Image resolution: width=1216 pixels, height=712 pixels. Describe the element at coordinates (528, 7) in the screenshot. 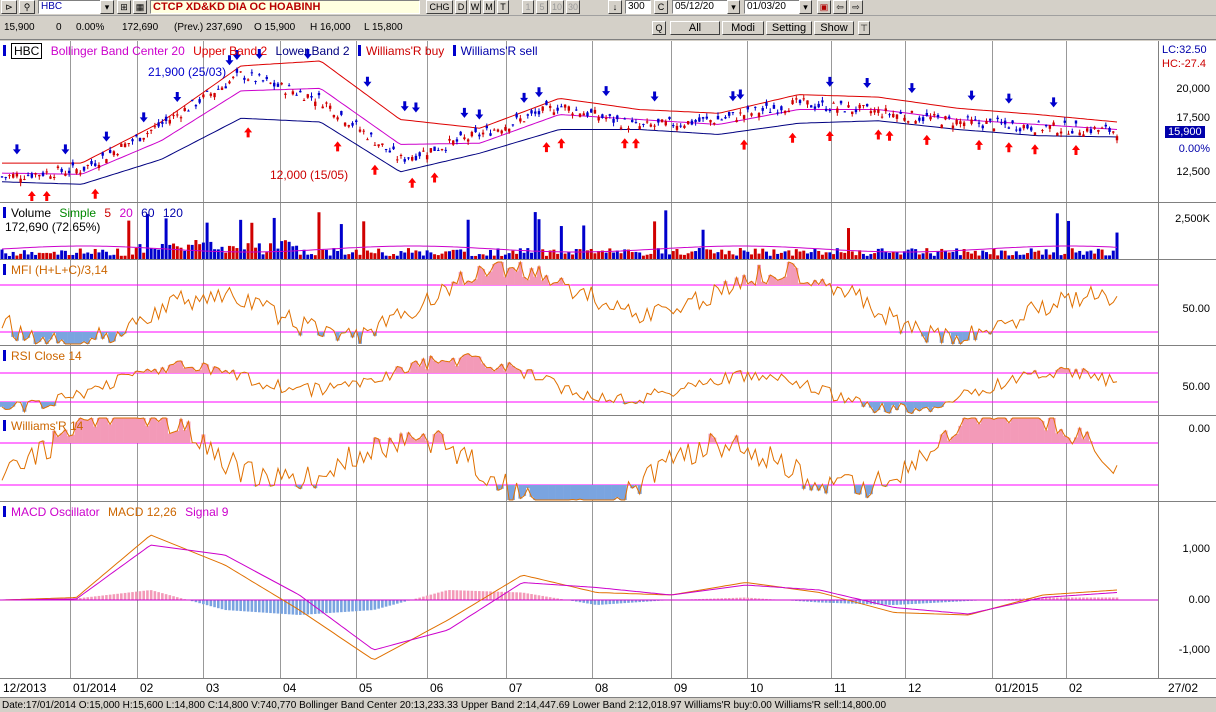

I see `interval-1-button: 1` at that location.